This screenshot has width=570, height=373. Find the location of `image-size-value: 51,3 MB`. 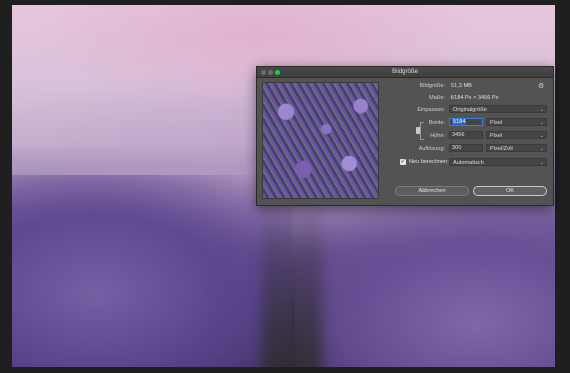

image-size-value: 51,3 MB is located at coordinates (461, 86).